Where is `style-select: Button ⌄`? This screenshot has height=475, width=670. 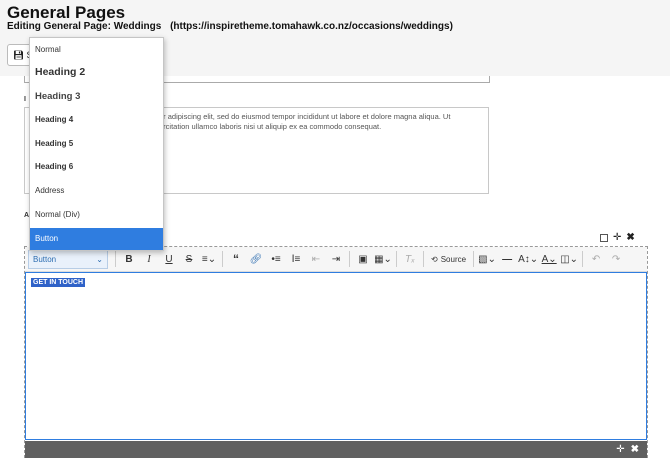 style-select: Button ⌄ is located at coordinates (68, 259).